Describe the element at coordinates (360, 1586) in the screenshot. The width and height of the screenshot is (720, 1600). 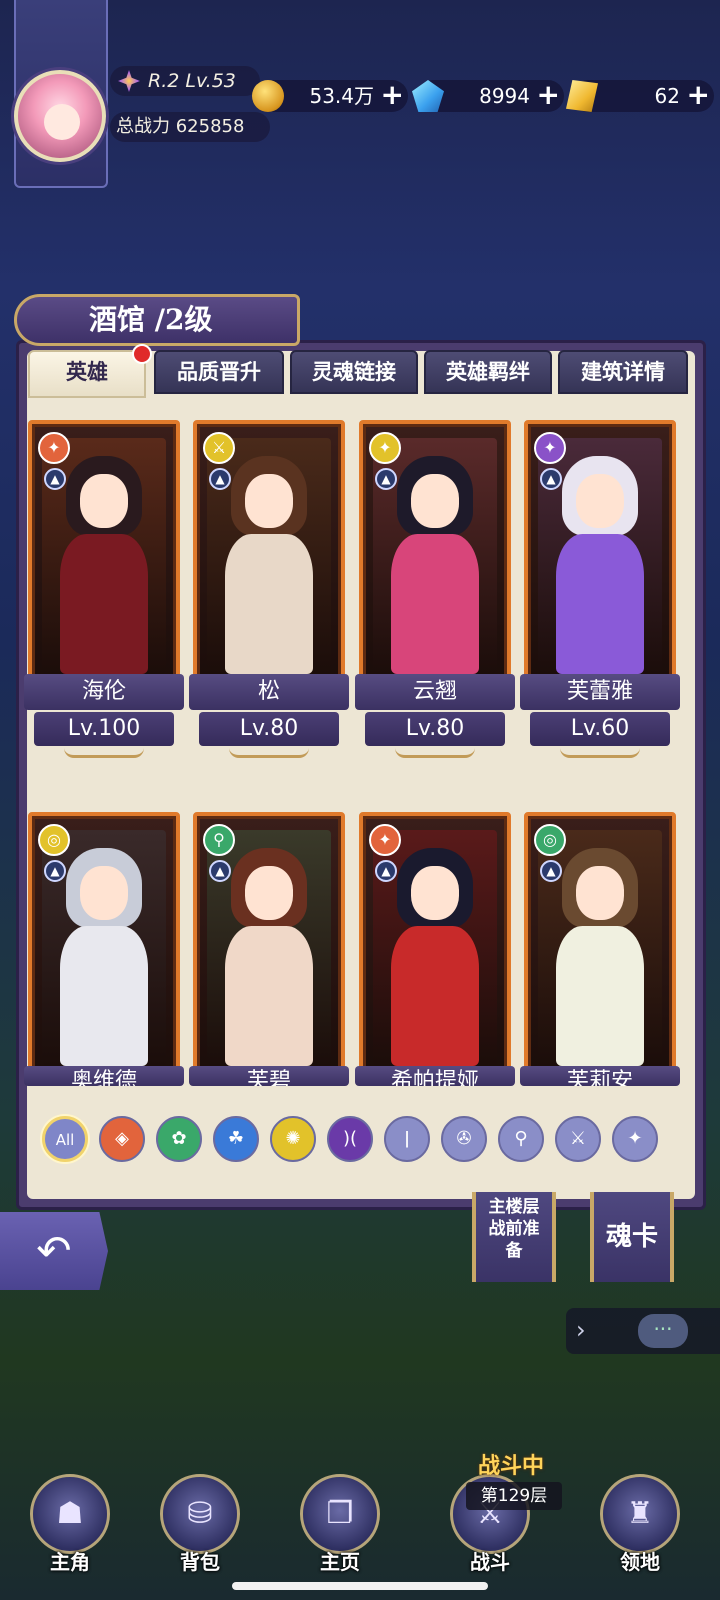
I see `home-indicator` at that location.